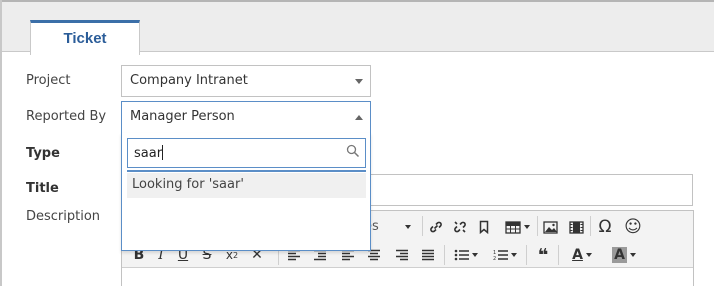  What do you see at coordinates (42, 188) in the screenshot?
I see `title-label: Title` at bounding box center [42, 188].